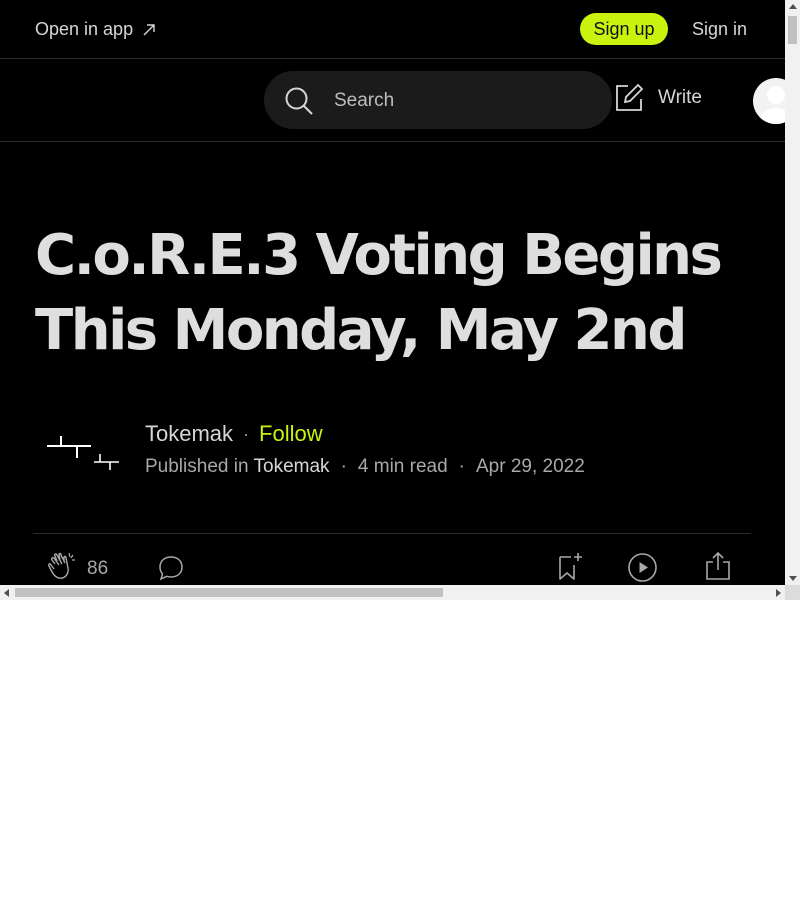 This screenshot has height=900, width=800. I want to click on navbar: Write, so click(392, 100).